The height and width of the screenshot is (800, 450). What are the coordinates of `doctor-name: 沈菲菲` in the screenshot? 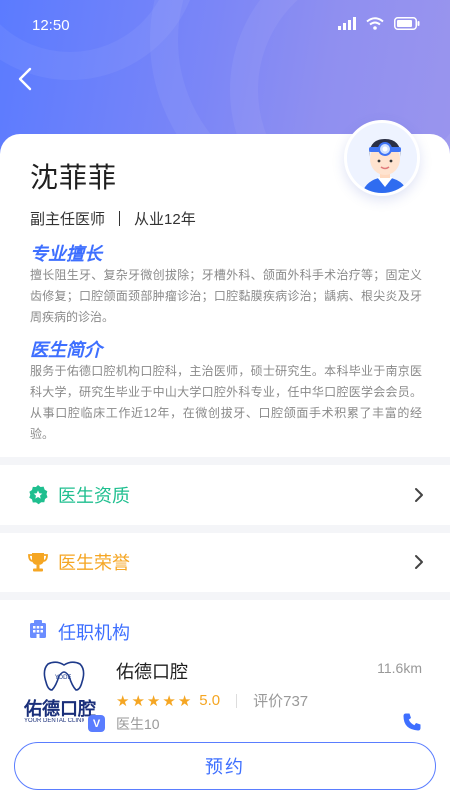 It's located at (74, 177).